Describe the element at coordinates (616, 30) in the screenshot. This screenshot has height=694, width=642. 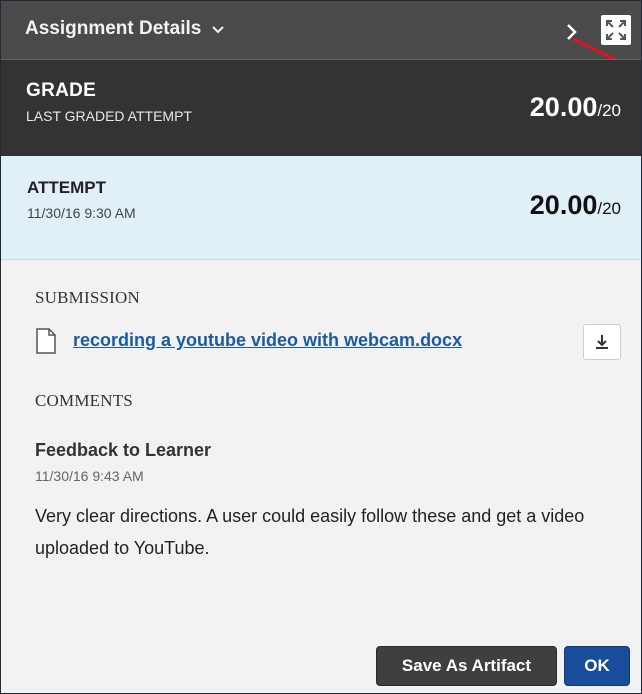
I see `expand-icon` at that location.